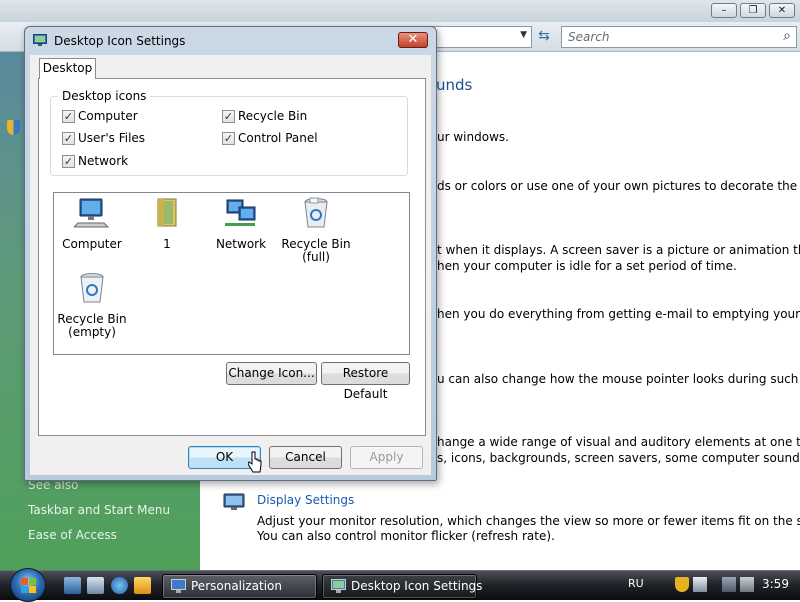 Image resolution: width=800 pixels, height=602 pixels. What do you see at coordinates (482, 37) in the screenshot?
I see `address-field: ▼` at bounding box center [482, 37].